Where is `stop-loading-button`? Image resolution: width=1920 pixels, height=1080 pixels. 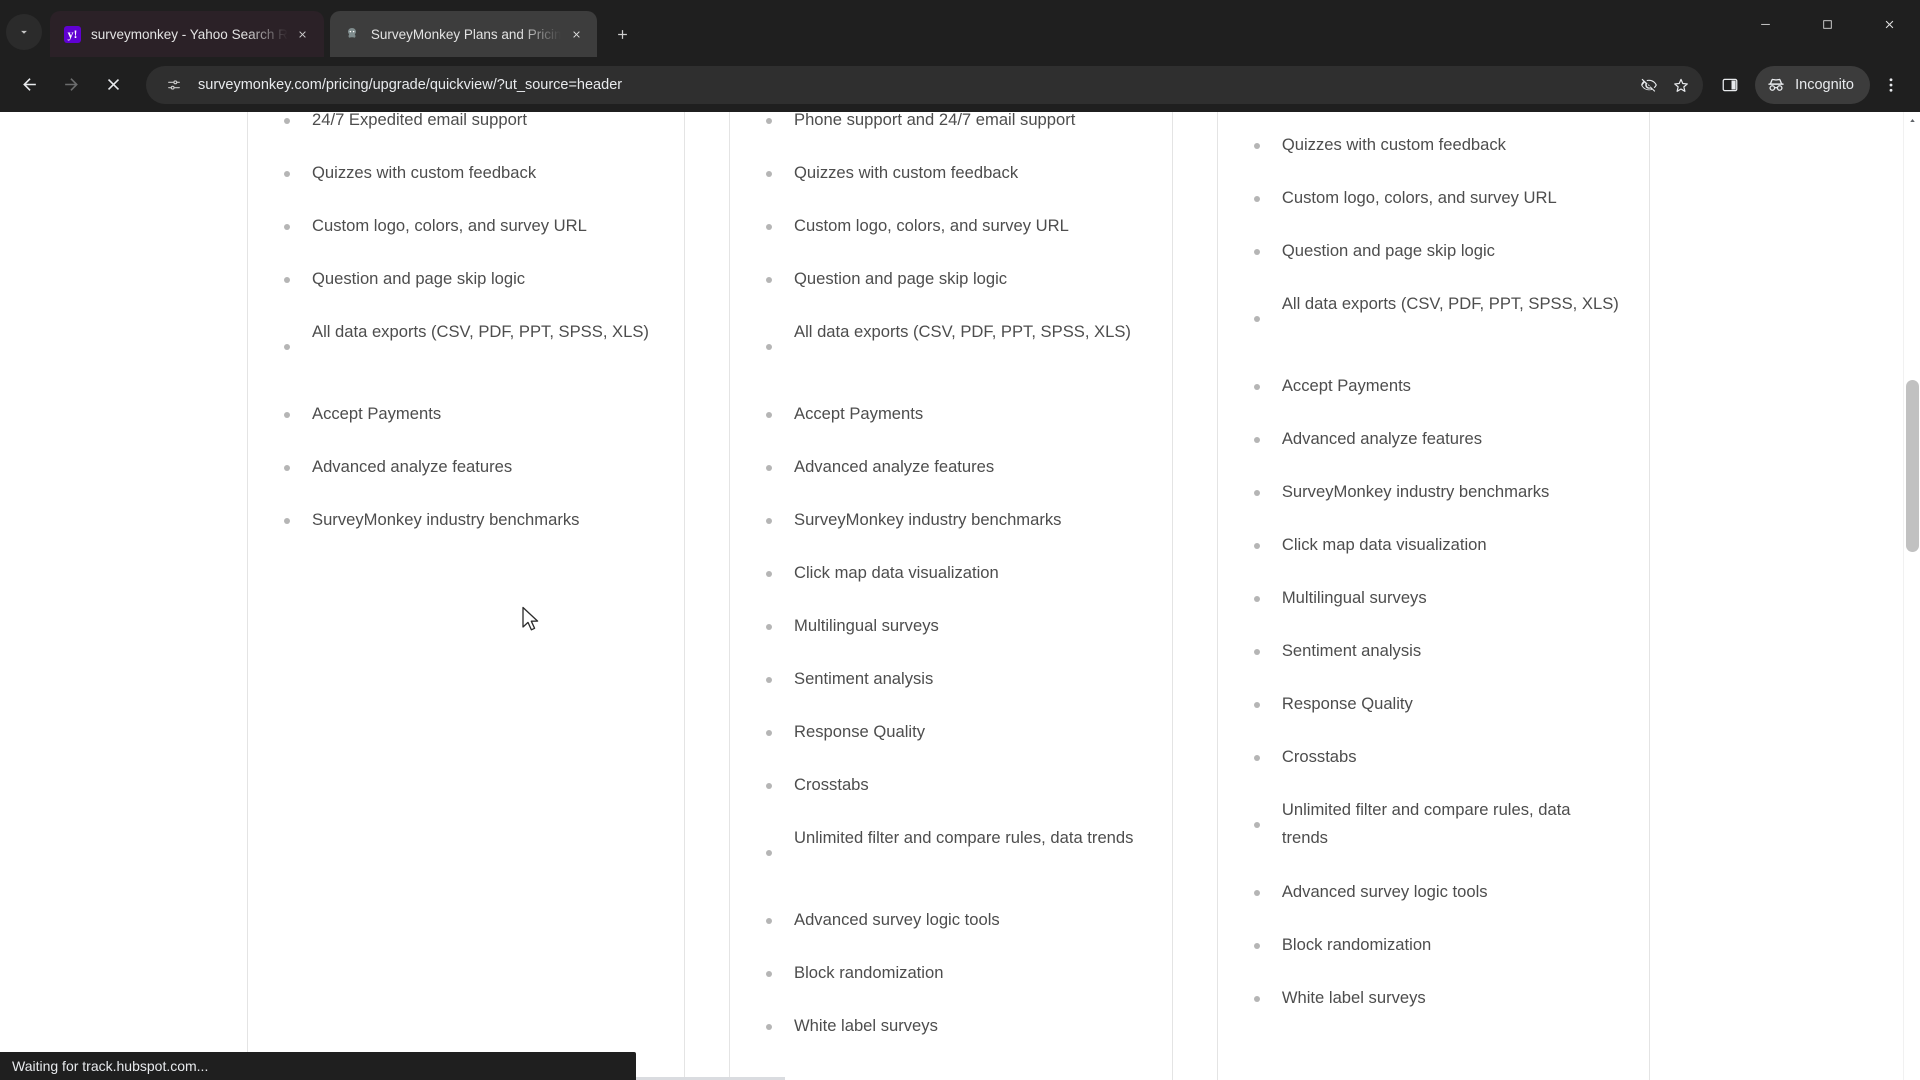
stop-loading-button is located at coordinates (113, 85).